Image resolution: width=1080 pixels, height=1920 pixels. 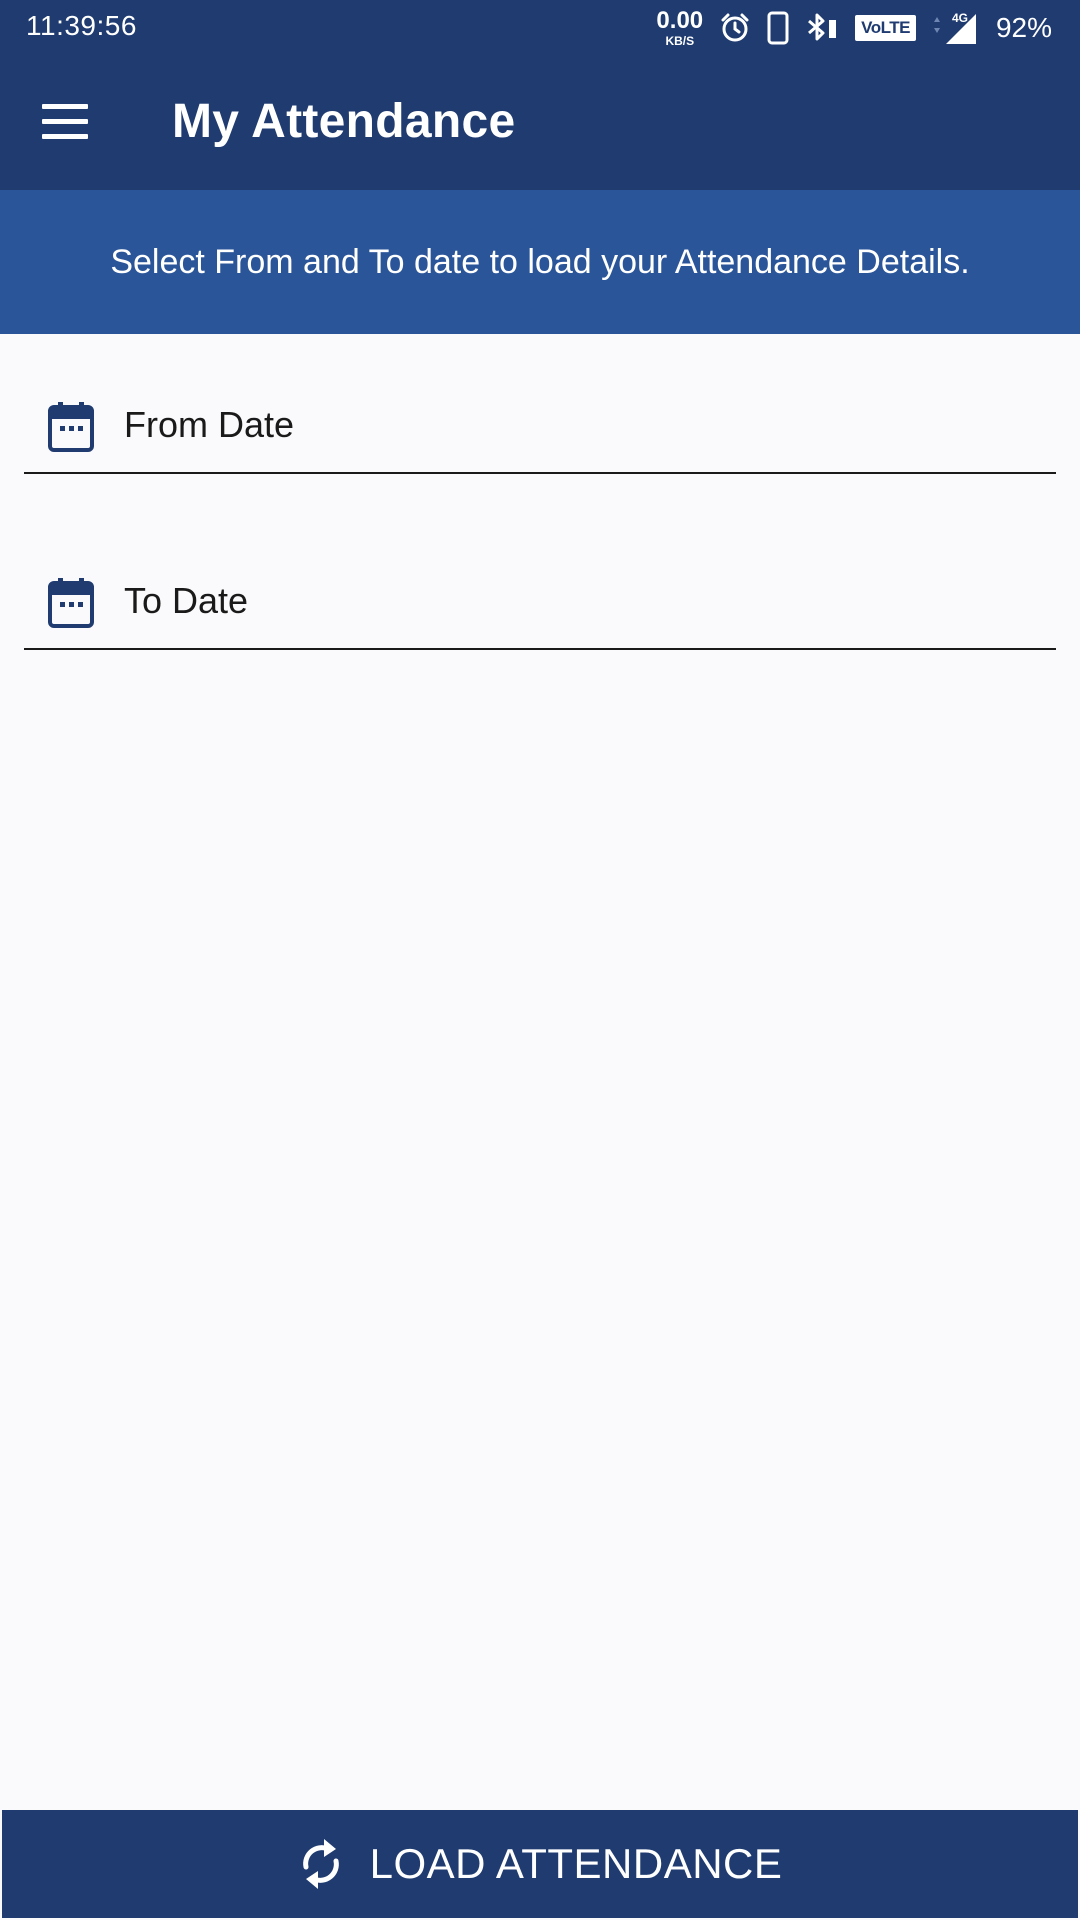 I want to click on network-speed: 0.00 KB/S, so click(x=680, y=27).